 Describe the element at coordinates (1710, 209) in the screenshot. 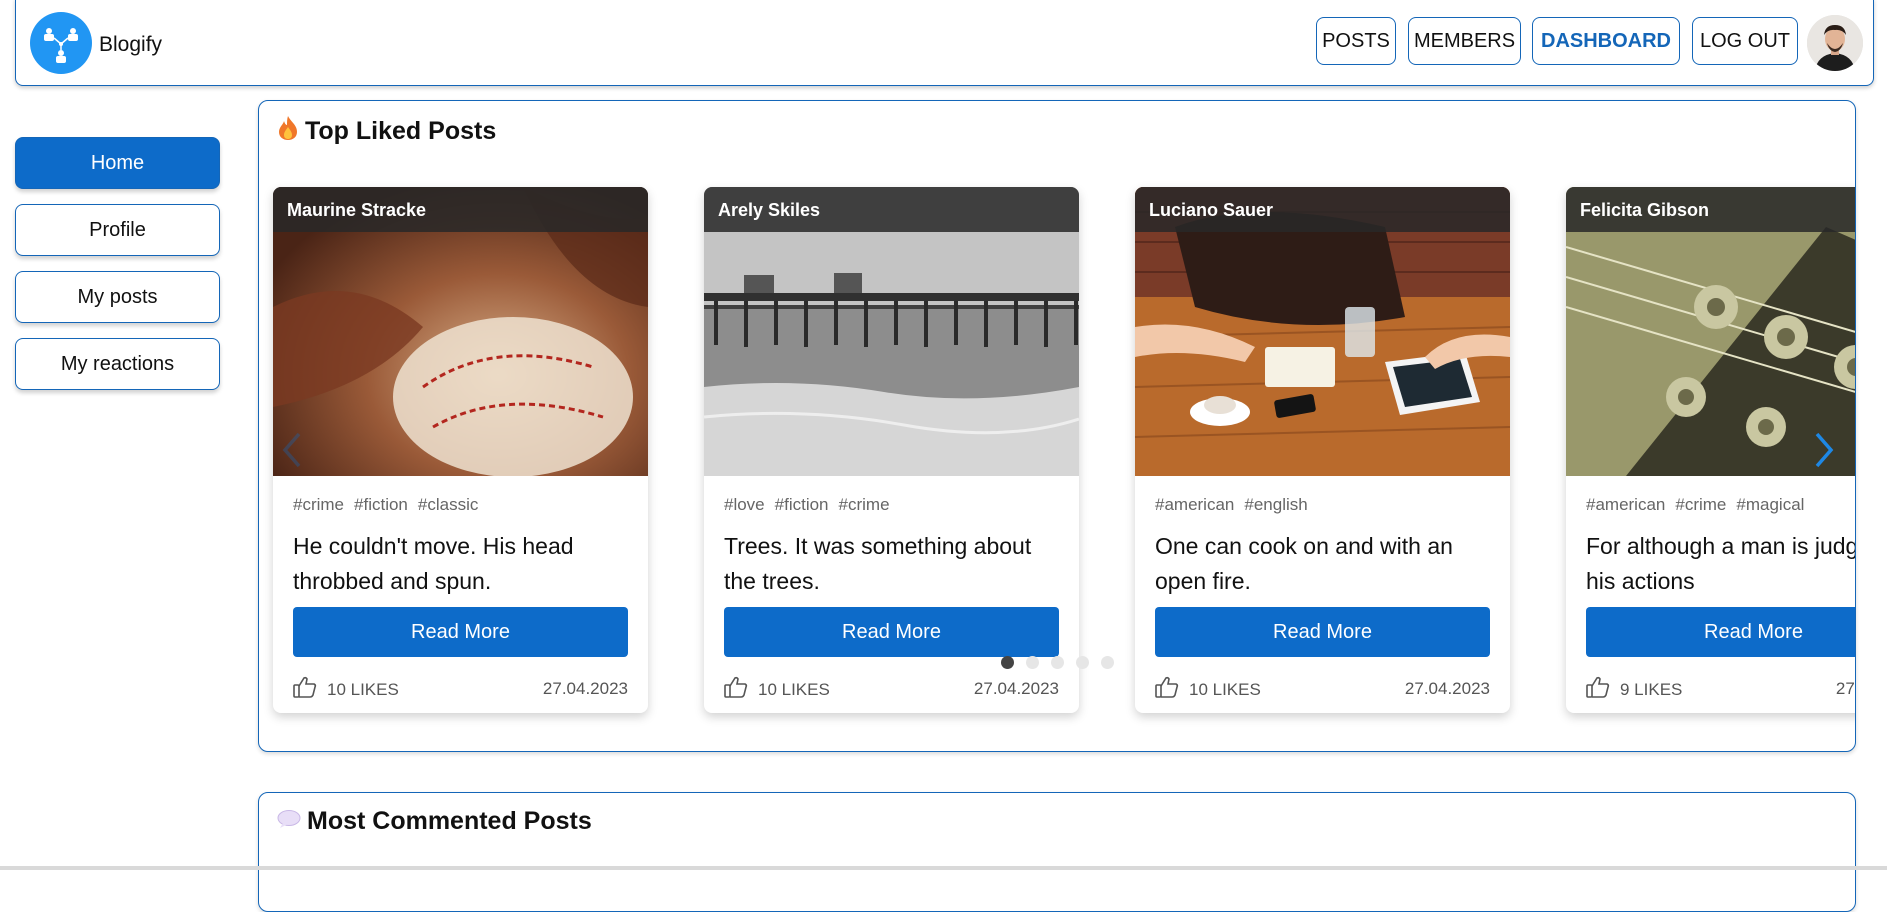

I see `post-author: Felicita Gibson` at that location.